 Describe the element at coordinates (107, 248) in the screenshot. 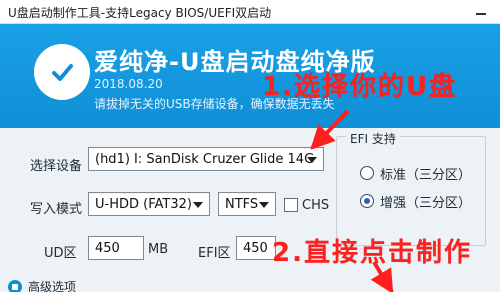

I see `ud-size-value: 450` at that location.